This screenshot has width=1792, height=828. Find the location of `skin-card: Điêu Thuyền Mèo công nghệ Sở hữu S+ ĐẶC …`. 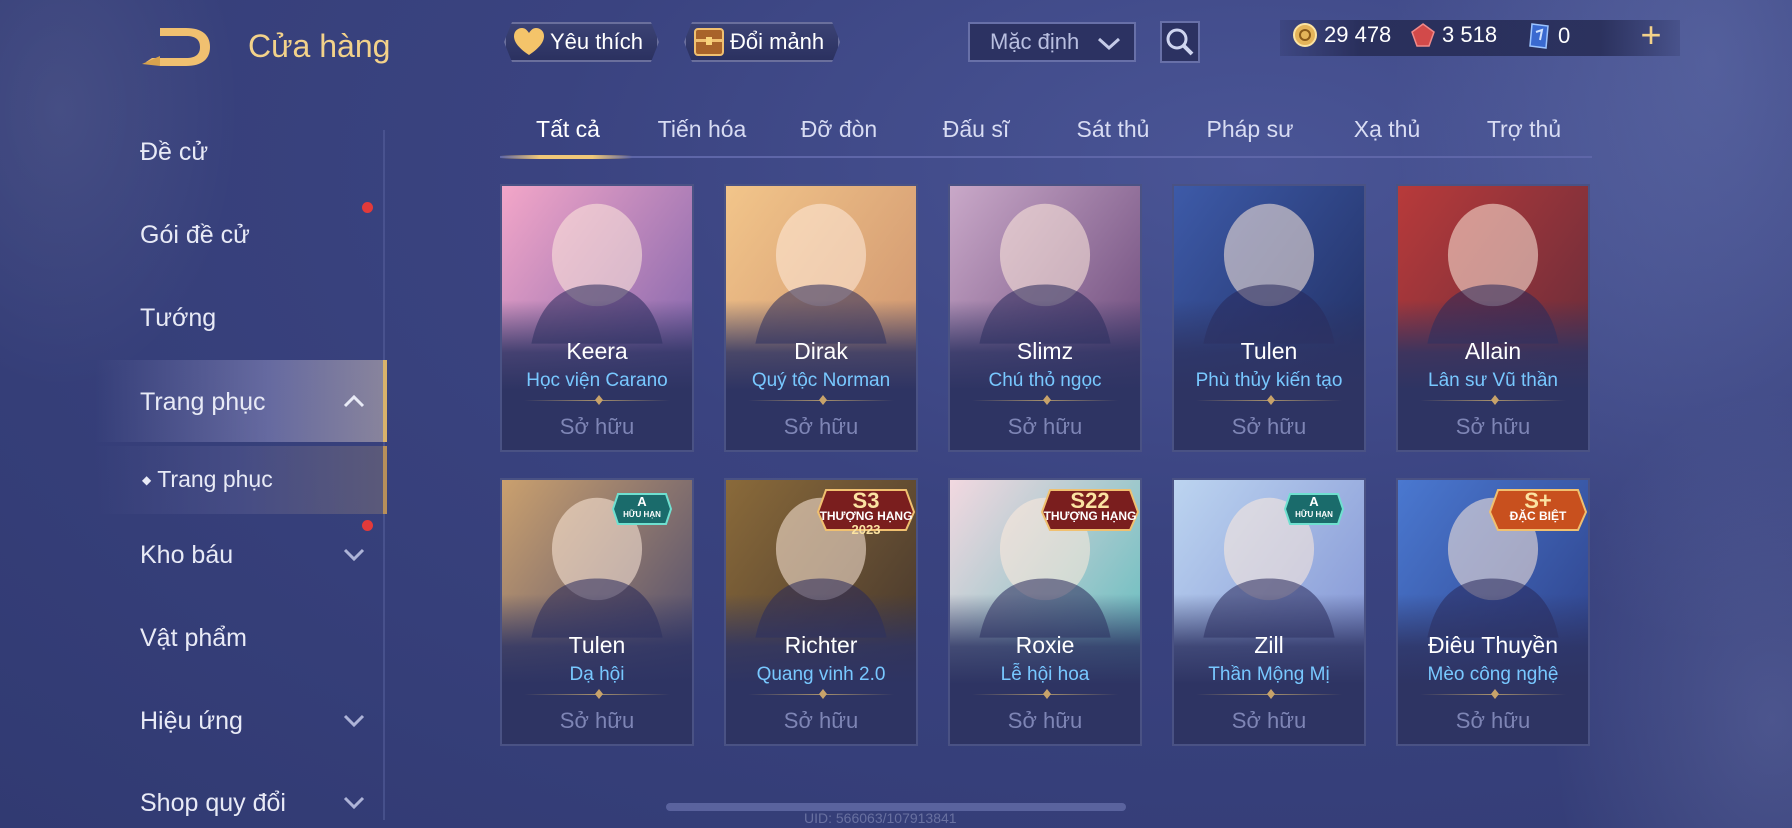

skin-card: Điêu Thuyền Mèo công nghệ Sở hữu S+ ĐẶC … is located at coordinates (1493, 612).